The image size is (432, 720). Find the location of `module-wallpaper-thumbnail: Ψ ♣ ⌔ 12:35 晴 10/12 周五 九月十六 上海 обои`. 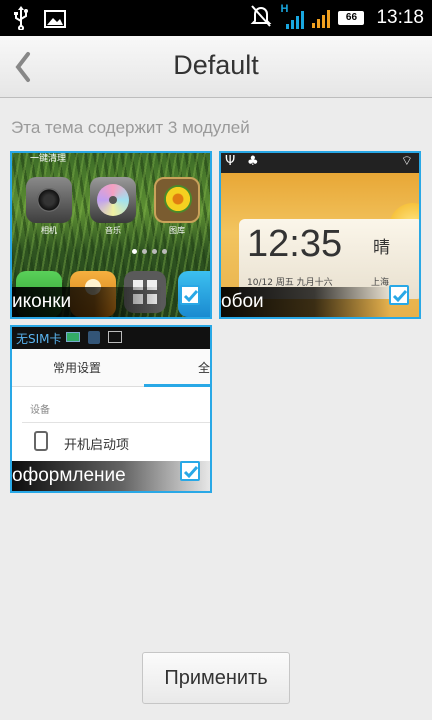

module-wallpaper-thumbnail: Ψ ♣ ⌔ 12:35 晴 10/12 周五 九月十六 上海 обои is located at coordinates (320, 235).